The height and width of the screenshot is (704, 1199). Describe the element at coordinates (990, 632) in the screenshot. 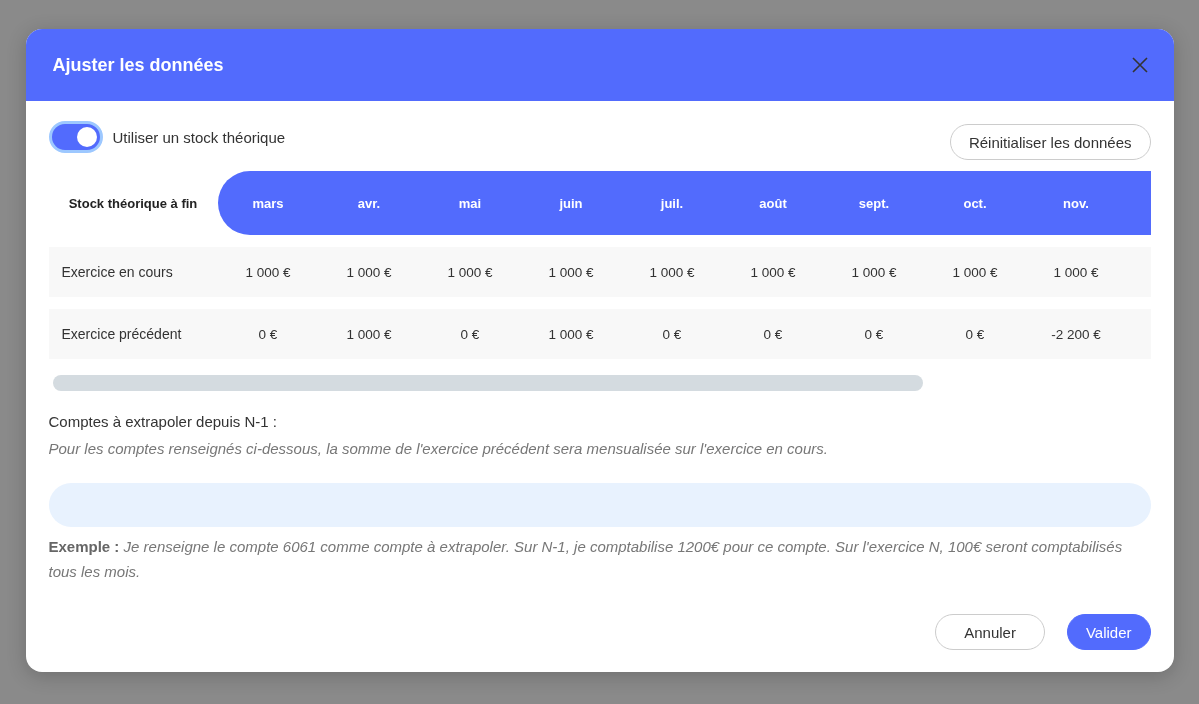

I see `cancel-button: Annuler` at that location.